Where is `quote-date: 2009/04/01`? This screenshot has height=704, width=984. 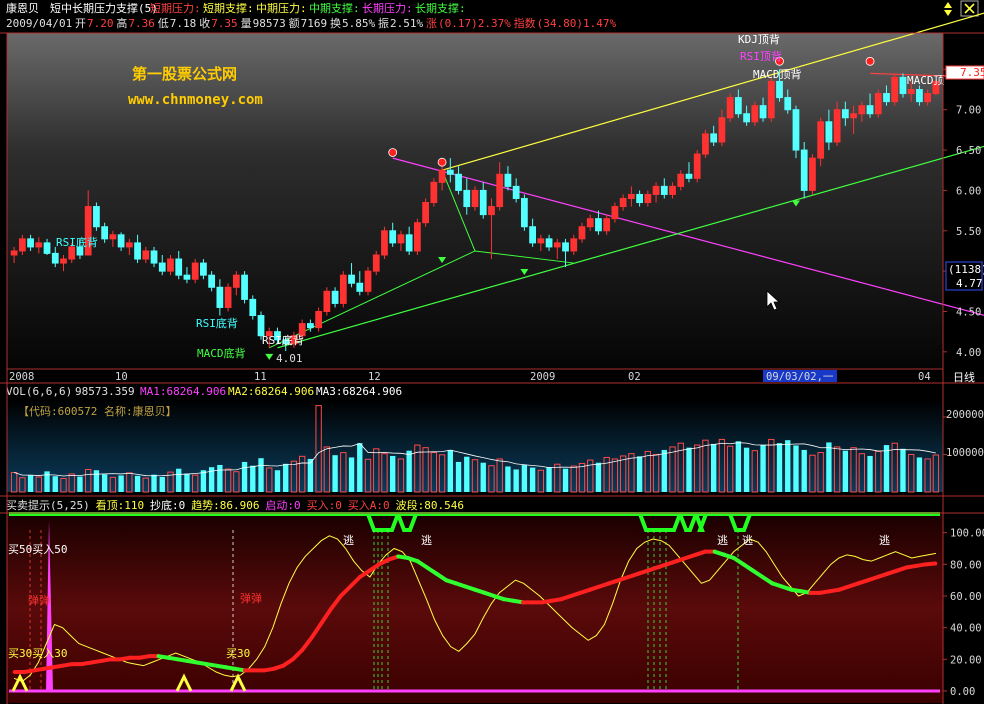
quote-date: 2009/04/01 is located at coordinates (39, 23).